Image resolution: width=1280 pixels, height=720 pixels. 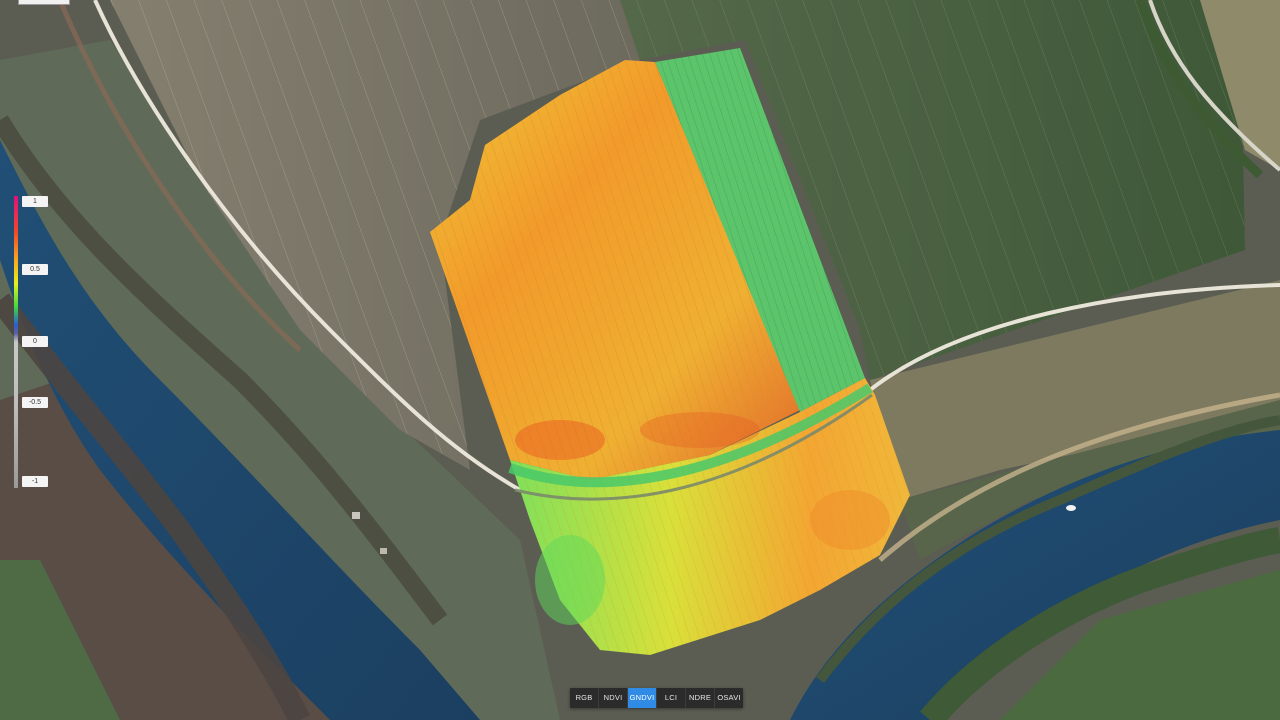 What do you see at coordinates (584, 698) in the screenshot?
I see `index-button-rgb: RGB` at bounding box center [584, 698].